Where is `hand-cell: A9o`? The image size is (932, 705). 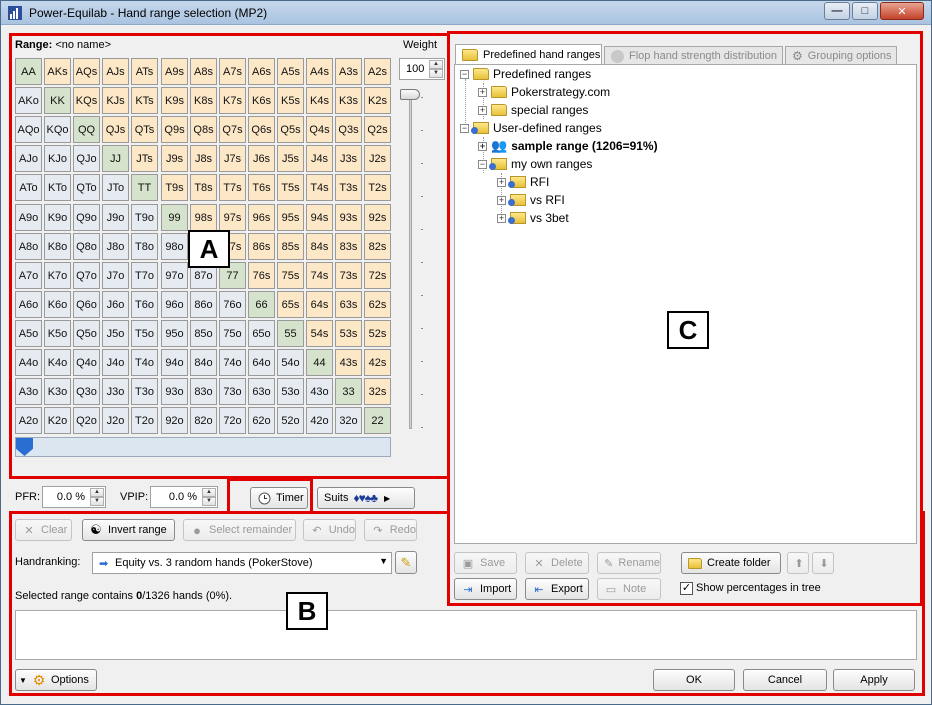 hand-cell: A9o is located at coordinates (28, 217).